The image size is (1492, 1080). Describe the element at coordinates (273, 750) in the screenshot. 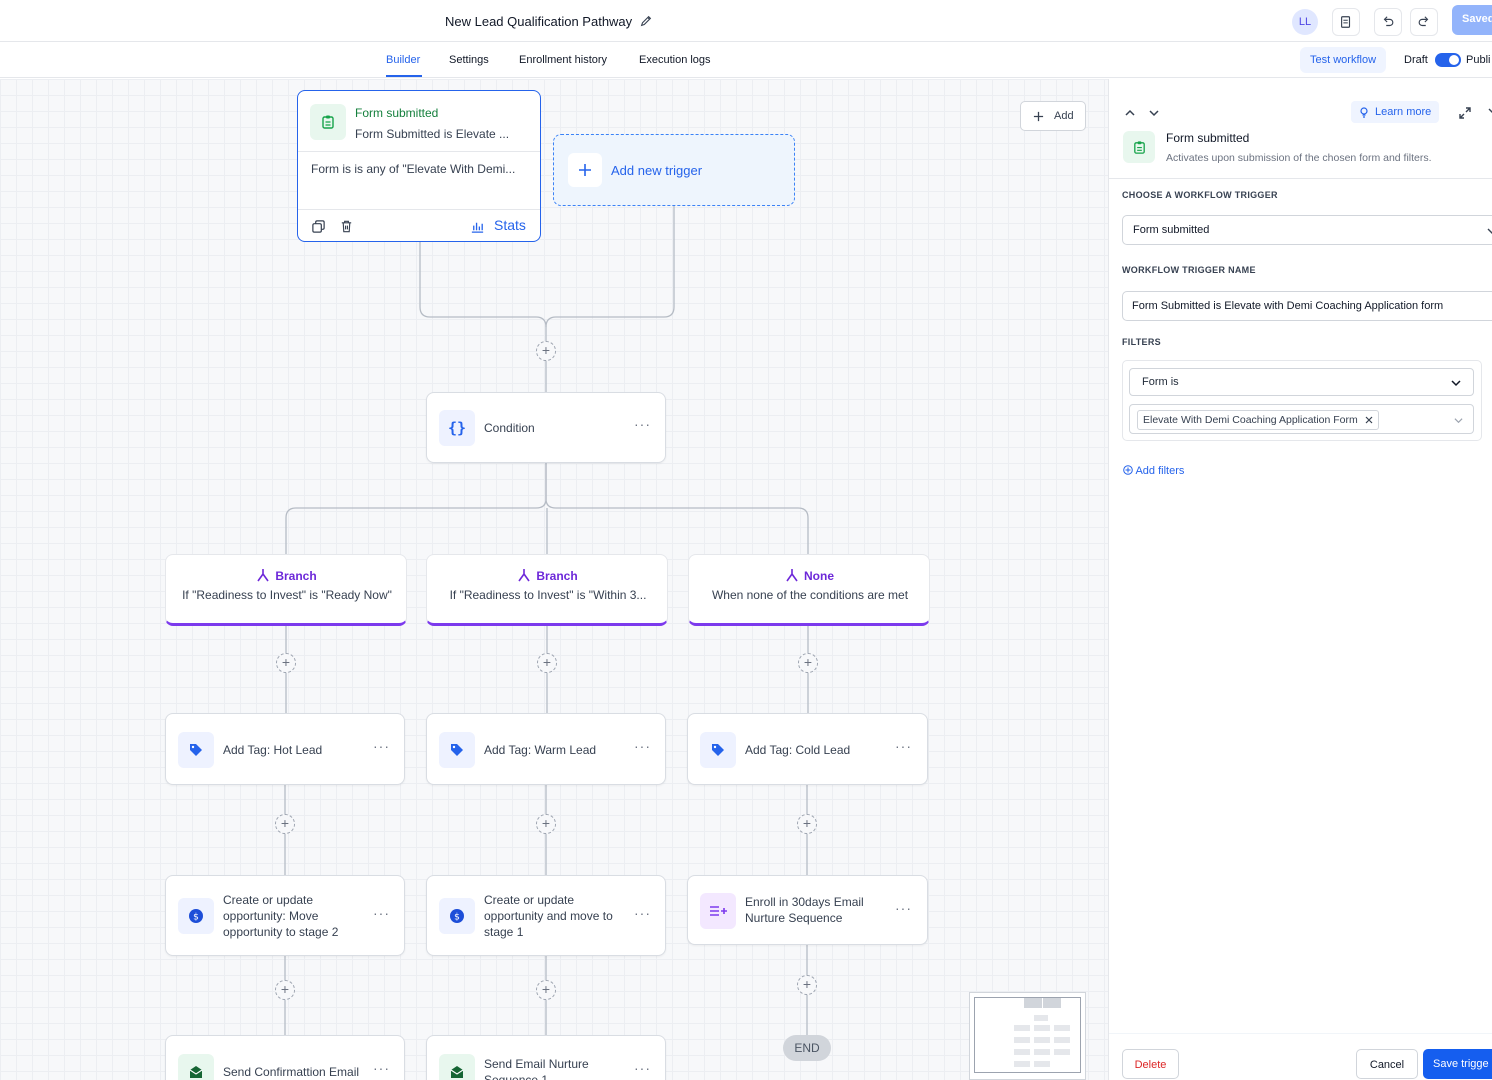

I see `node-label: Add Tag: Hot Lead` at that location.